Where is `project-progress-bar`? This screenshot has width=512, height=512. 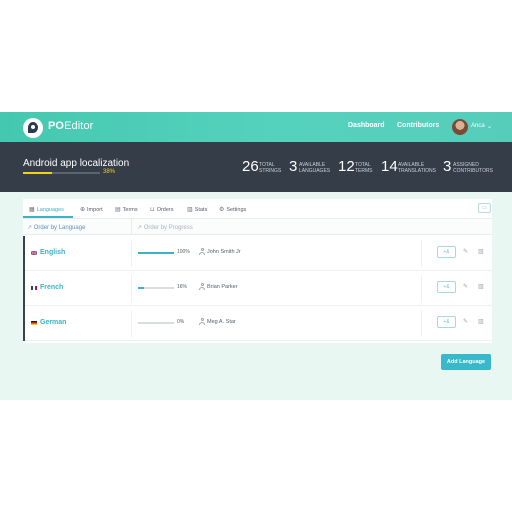 project-progress-bar is located at coordinates (61, 173).